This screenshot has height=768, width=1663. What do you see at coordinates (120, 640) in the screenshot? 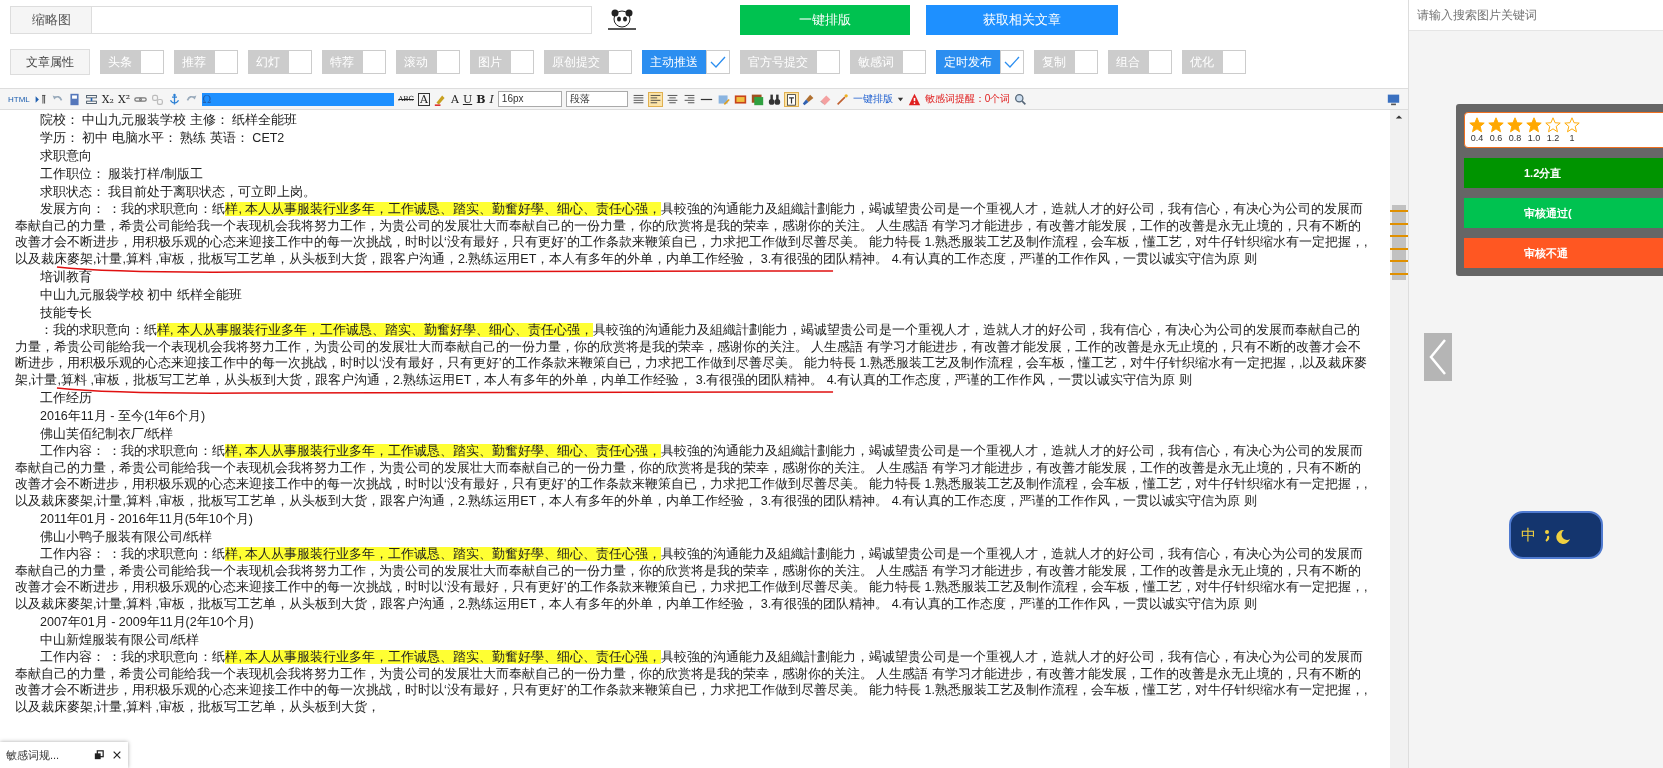
I see `resume-line: 中山新煌服装有限公司/纸样` at bounding box center [120, 640].